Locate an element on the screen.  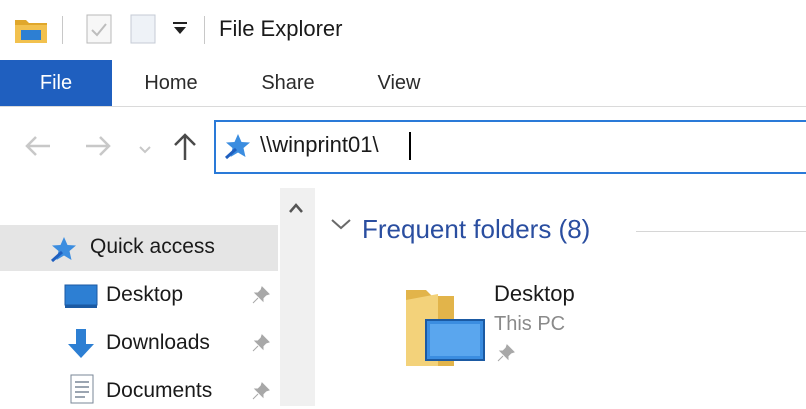
tab-share: Share is located at coordinates (288, 83).